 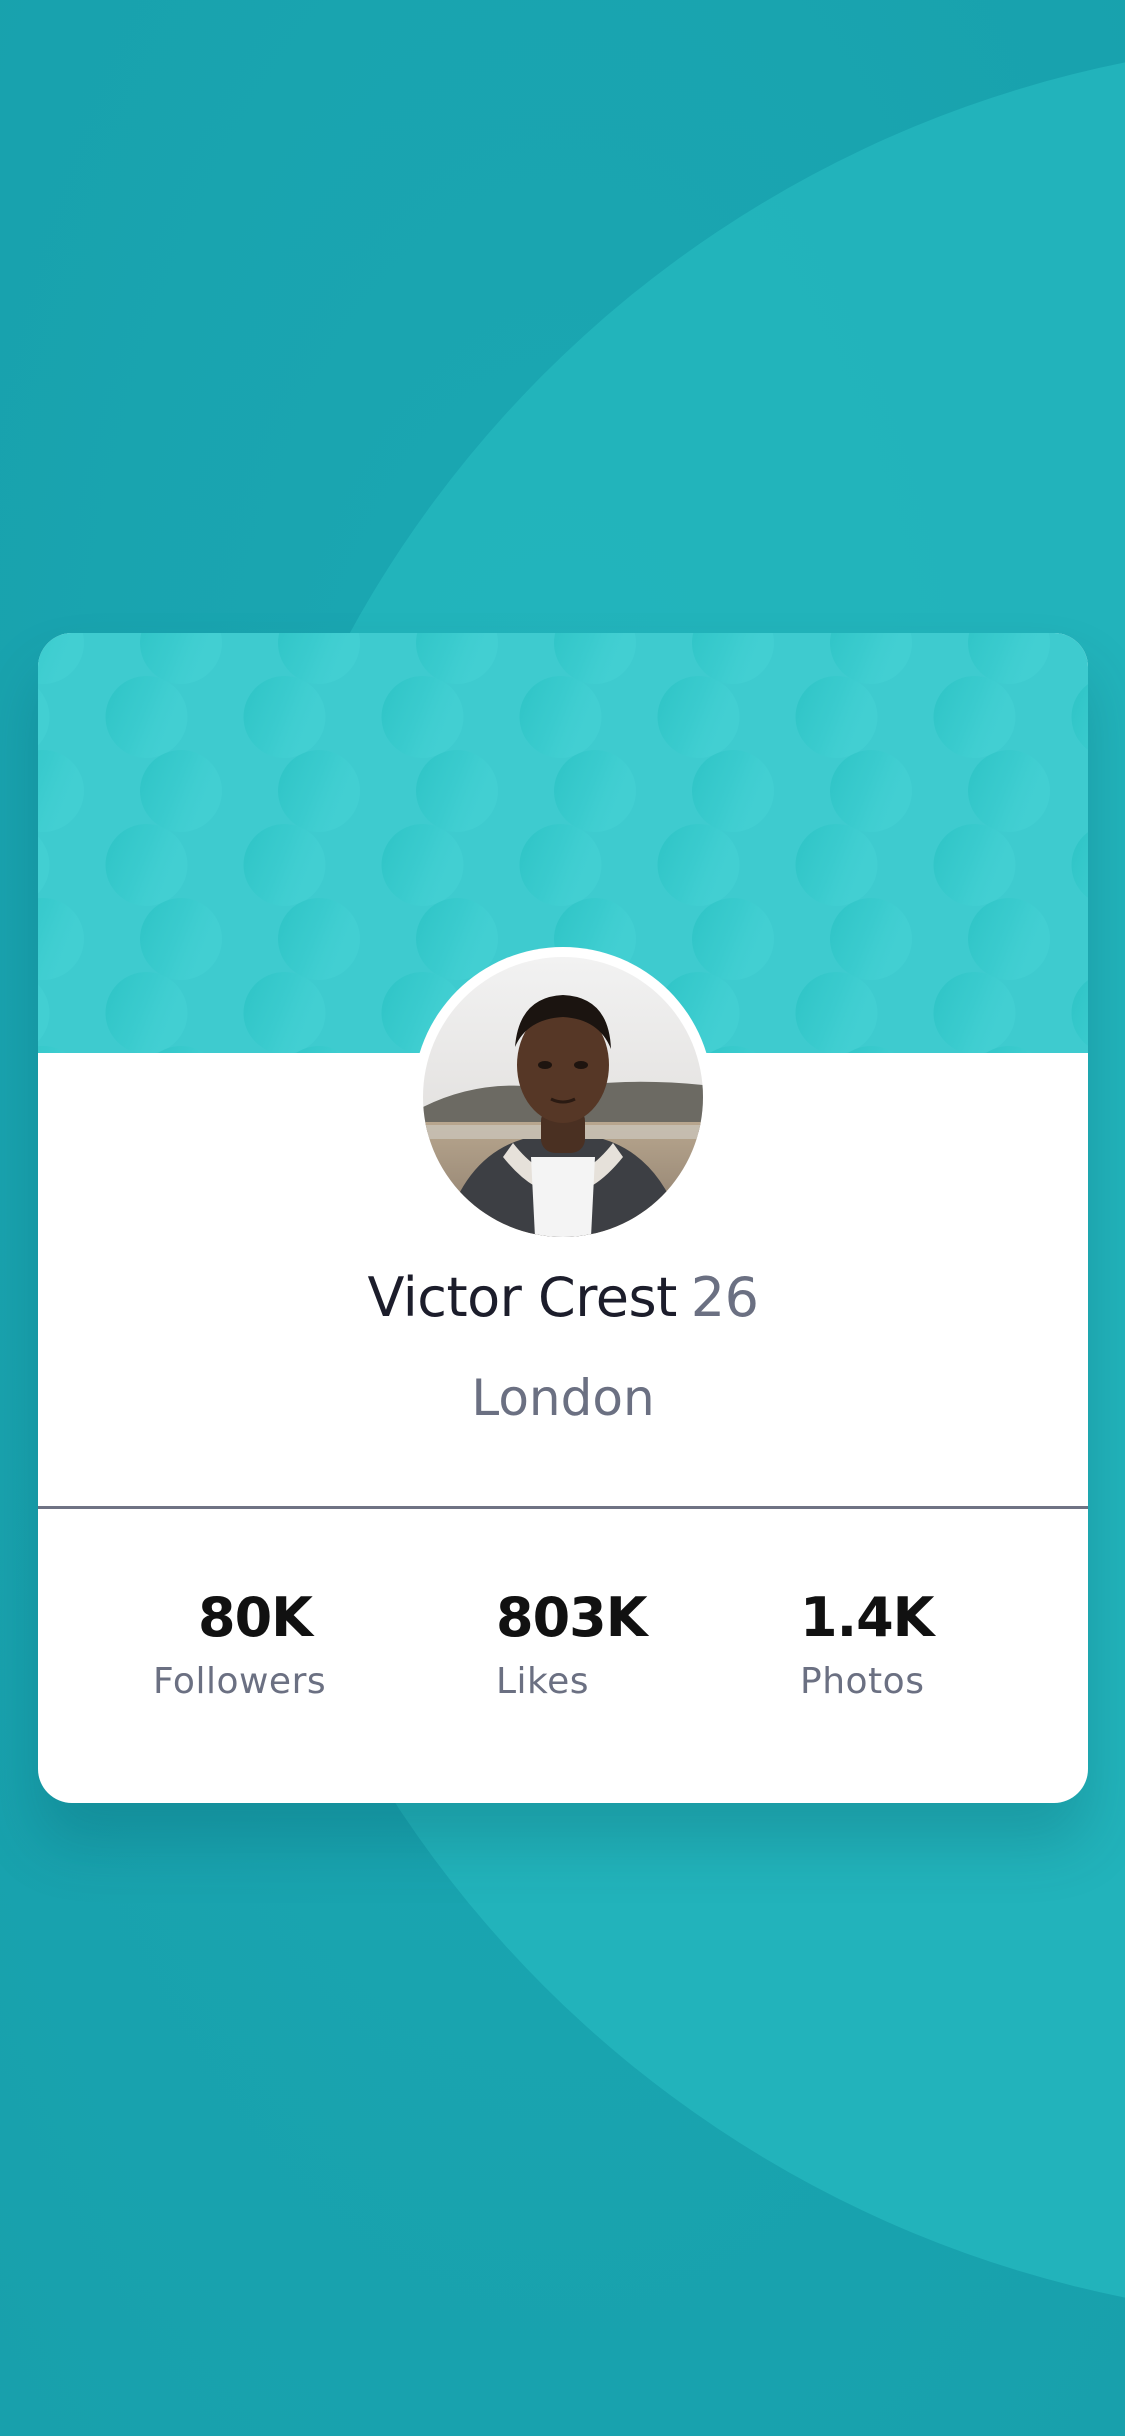 I want to click on avatar-frame, so click(x=563, y=1097).